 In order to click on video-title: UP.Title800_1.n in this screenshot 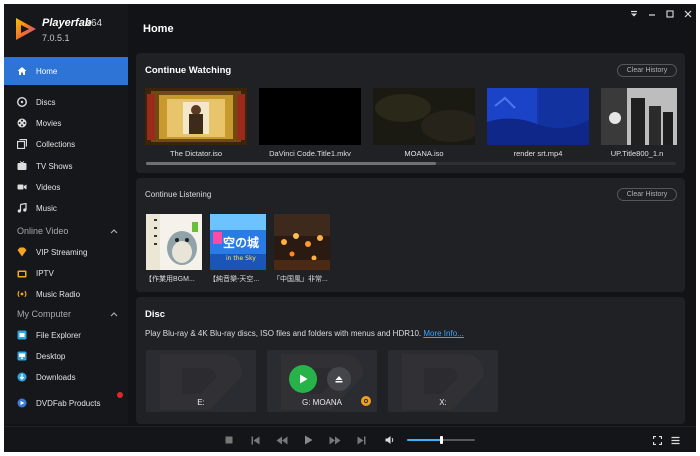, I will do `click(637, 153)`.